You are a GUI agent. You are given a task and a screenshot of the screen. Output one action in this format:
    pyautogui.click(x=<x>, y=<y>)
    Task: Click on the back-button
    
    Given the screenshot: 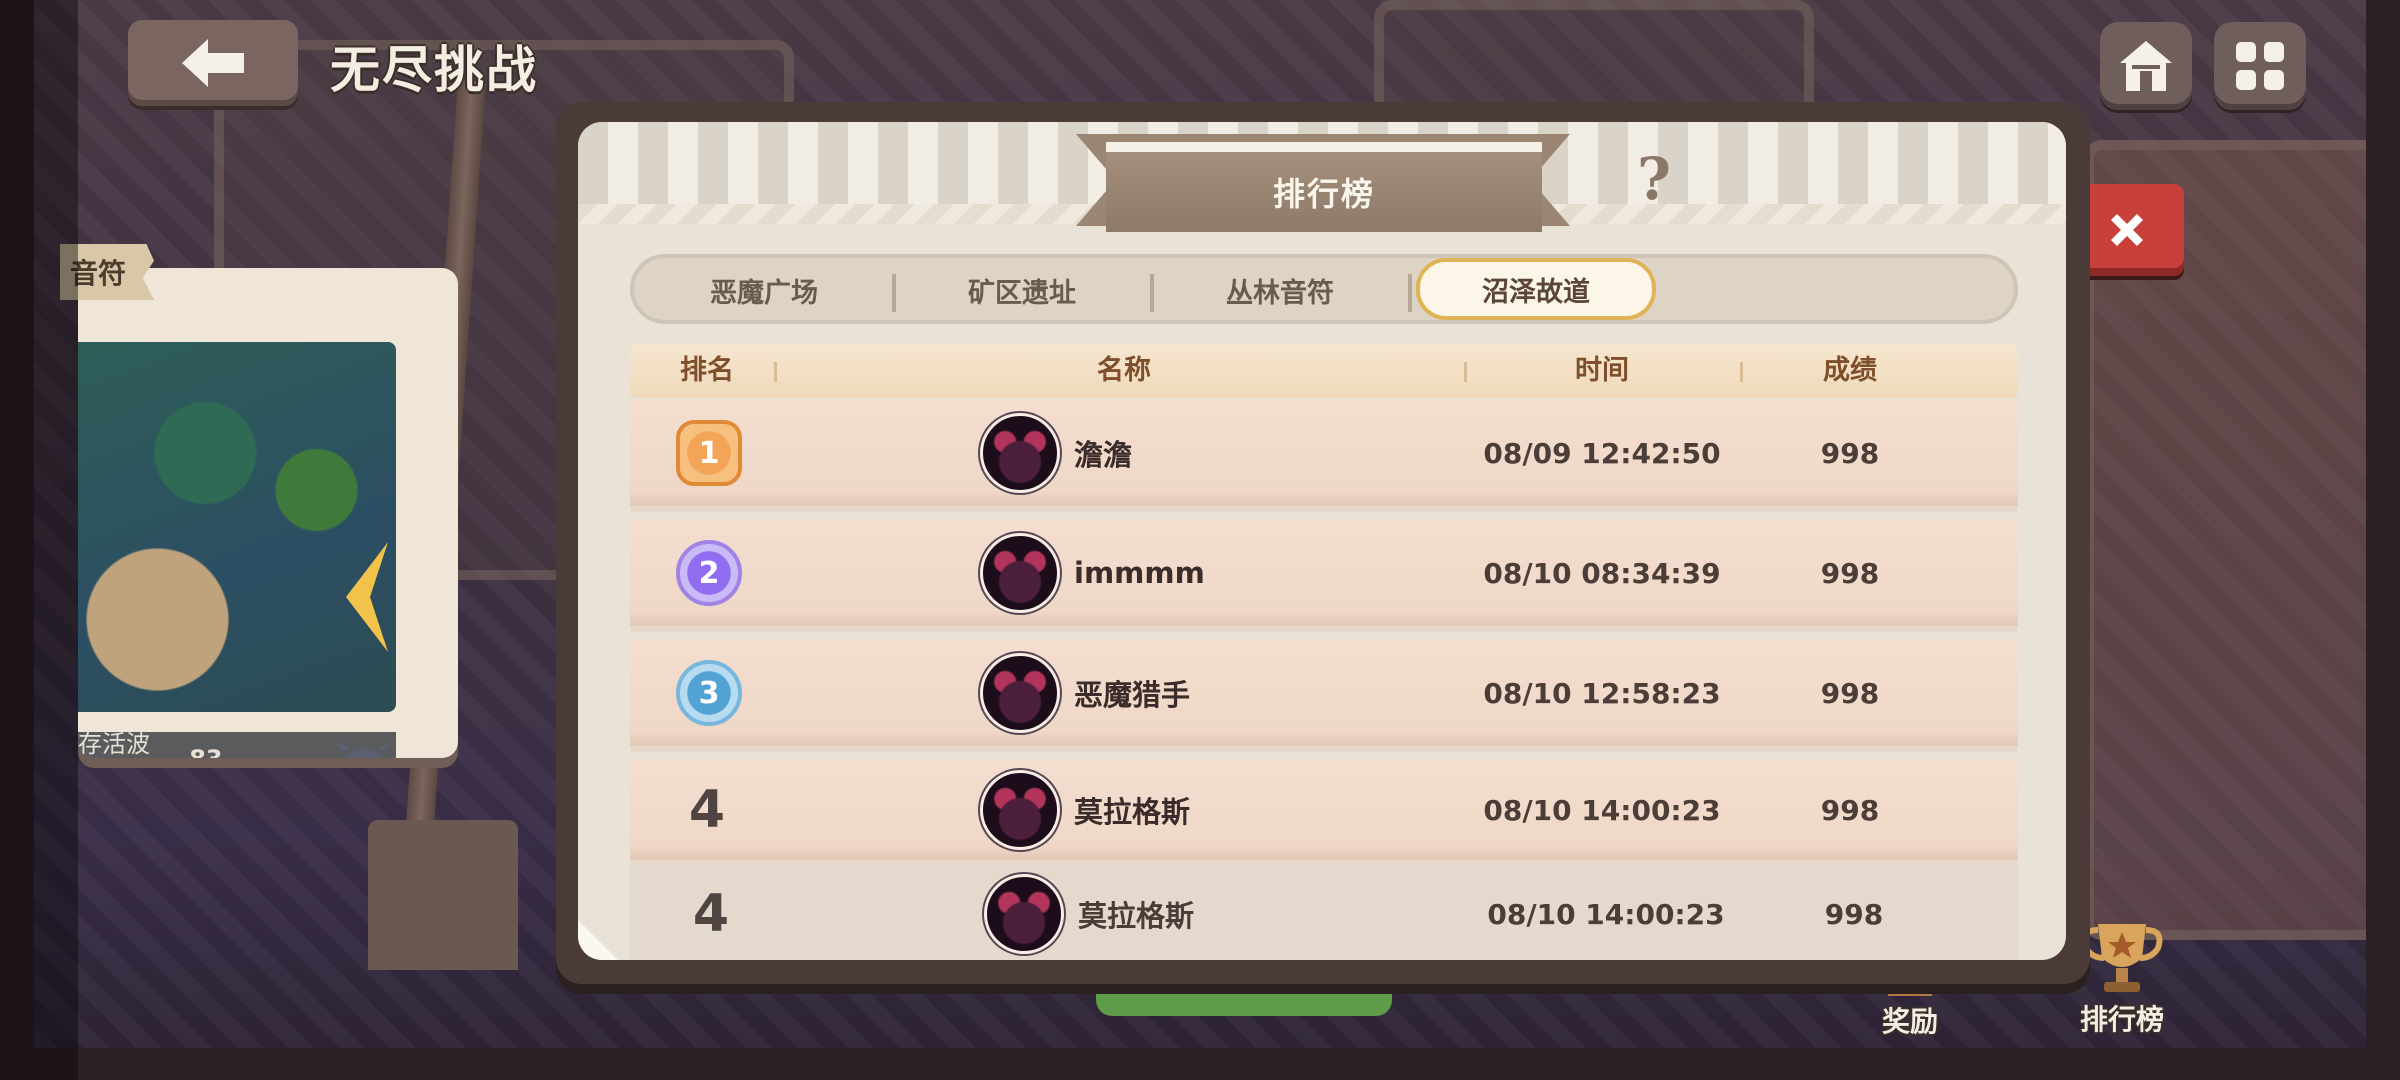 What is the action you would take?
    pyautogui.click(x=213, y=63)
    